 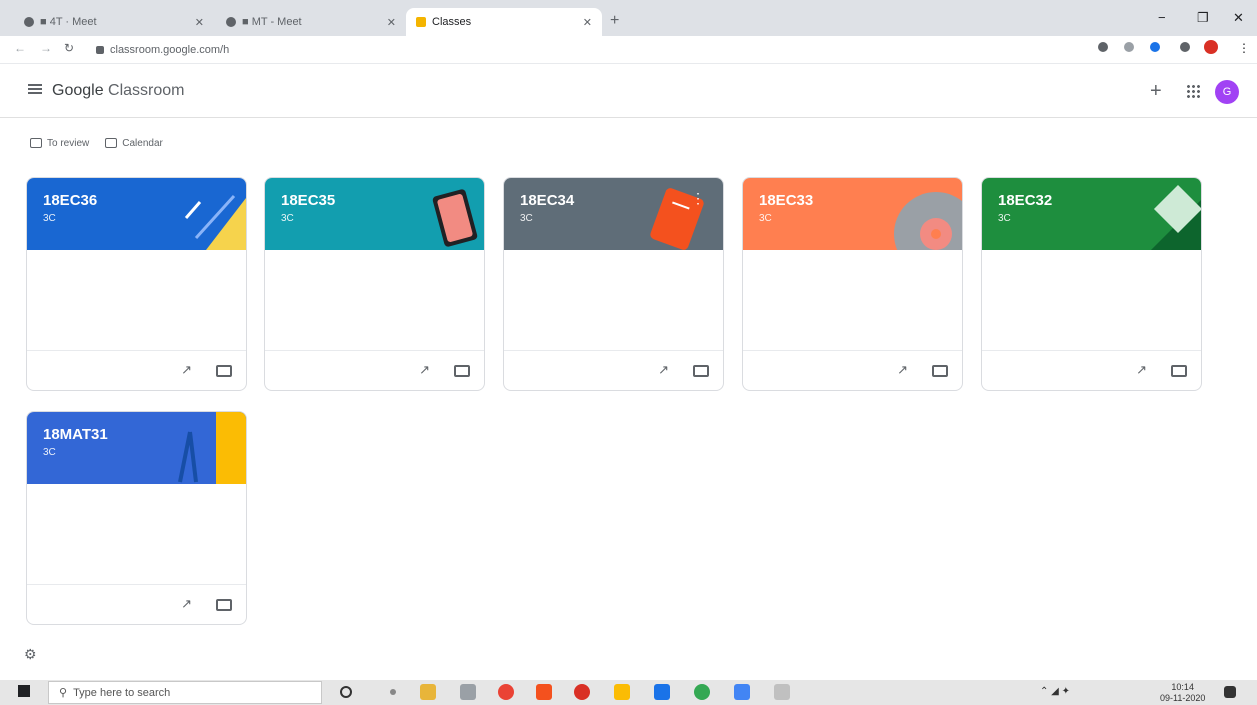 What do you see at coordinates (428, 692) in the screenshot?
I see `file-explorer-icon` at bounding box center [428, 692].